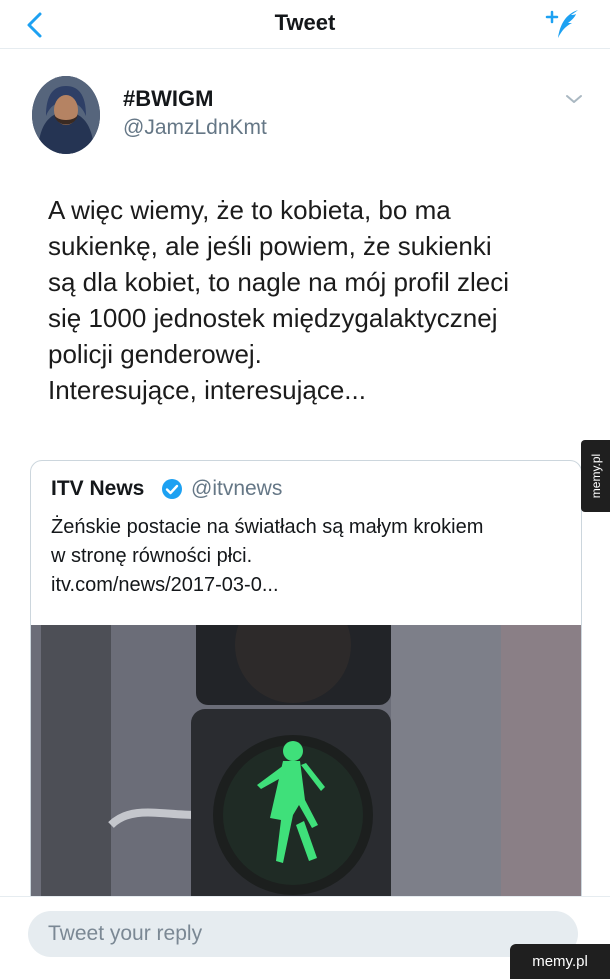 This screenshot has width=610, height=980. What do you see at coordinates (237, 488) in the screenshot?
I see `quoted-author-handle: @itvnews` at bounding box center [237, 488].